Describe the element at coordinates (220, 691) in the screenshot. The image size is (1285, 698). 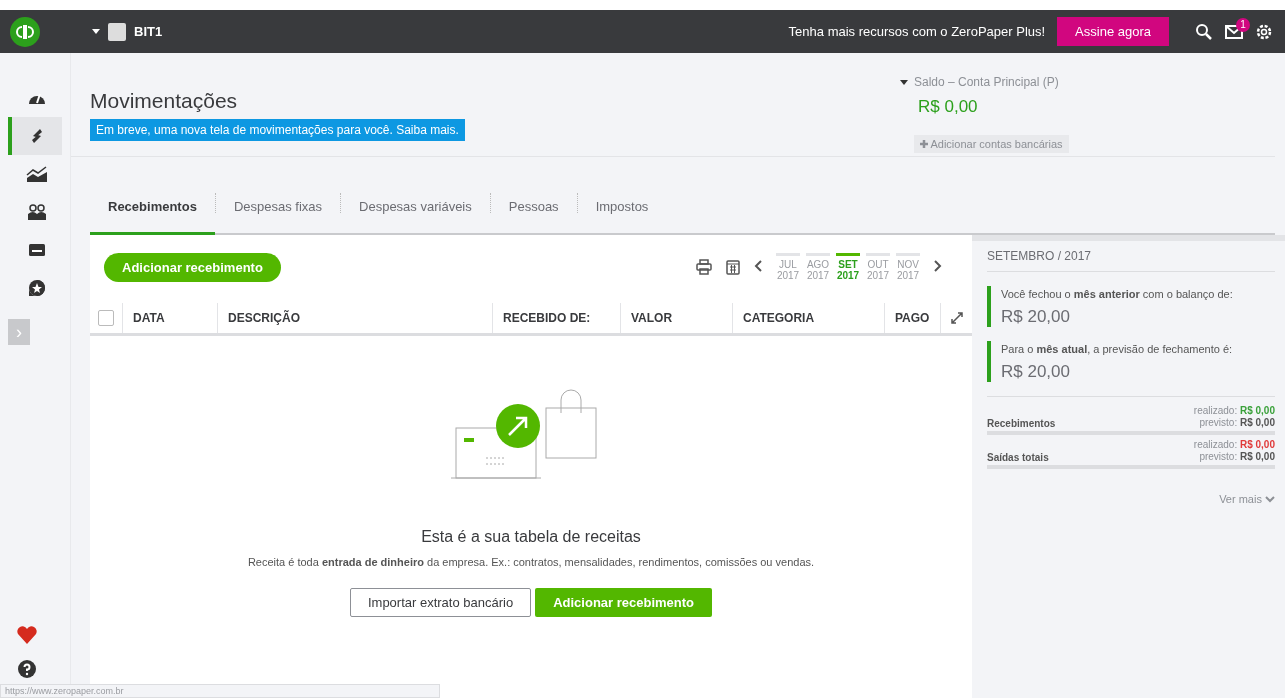
I see `status-url: https://www.zeropaper.com.br` at that location.